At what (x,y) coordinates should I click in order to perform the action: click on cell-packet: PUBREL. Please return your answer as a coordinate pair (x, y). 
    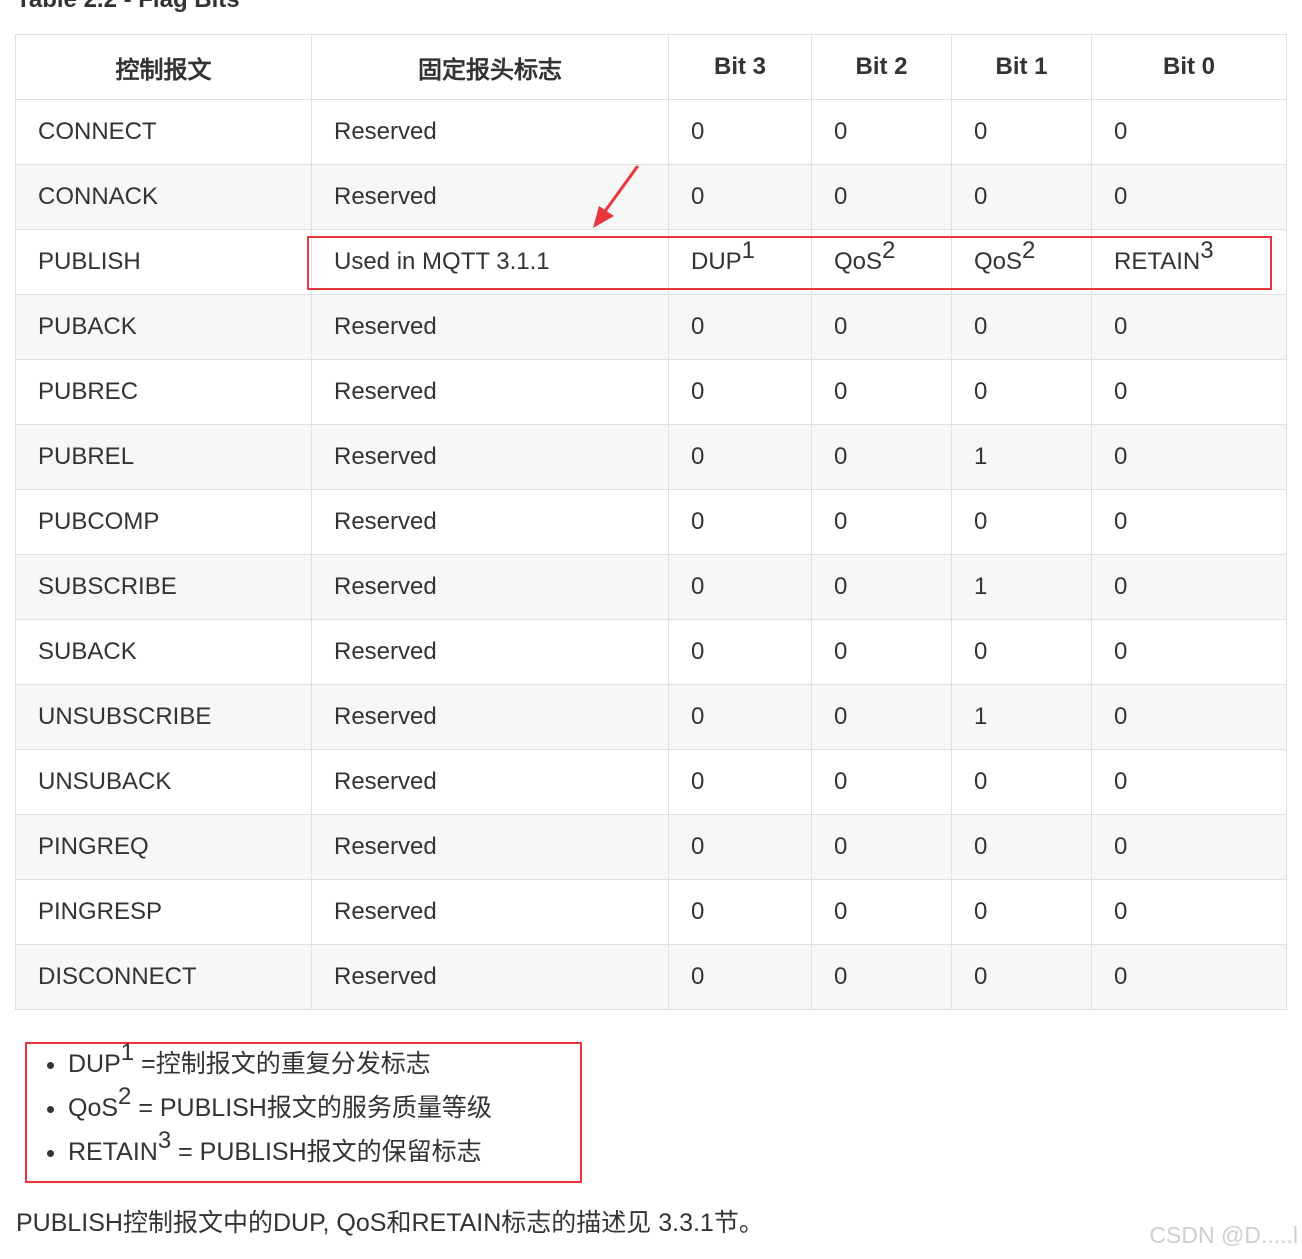
    Looking at the image, I should click on (163, 457).